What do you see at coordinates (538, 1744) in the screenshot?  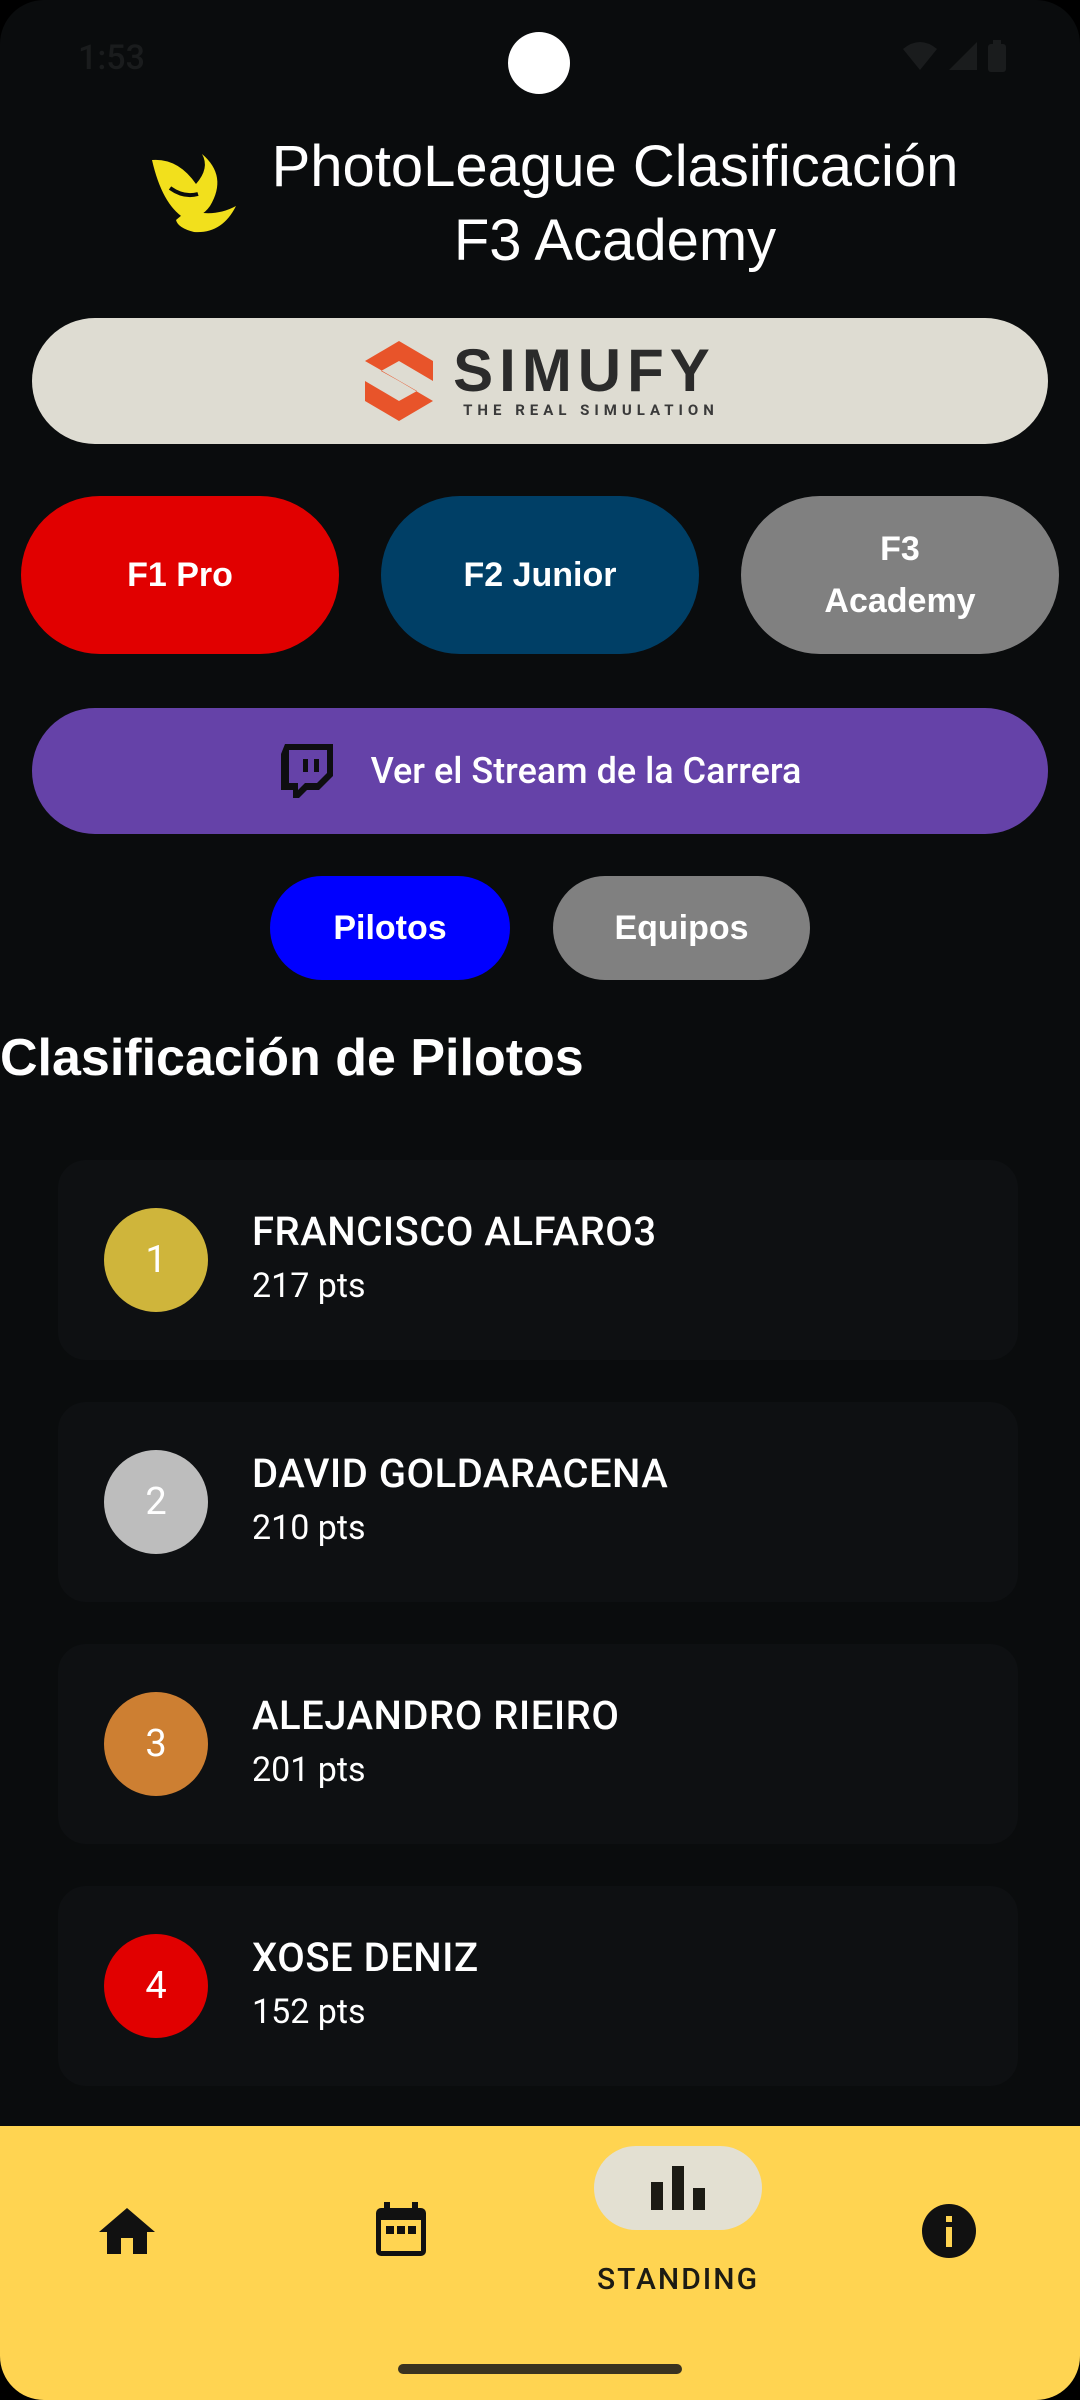 I see `standing-row: 3 ALEJANDRO RIEIRO 201 pts` at bounding box center [538, 1744].